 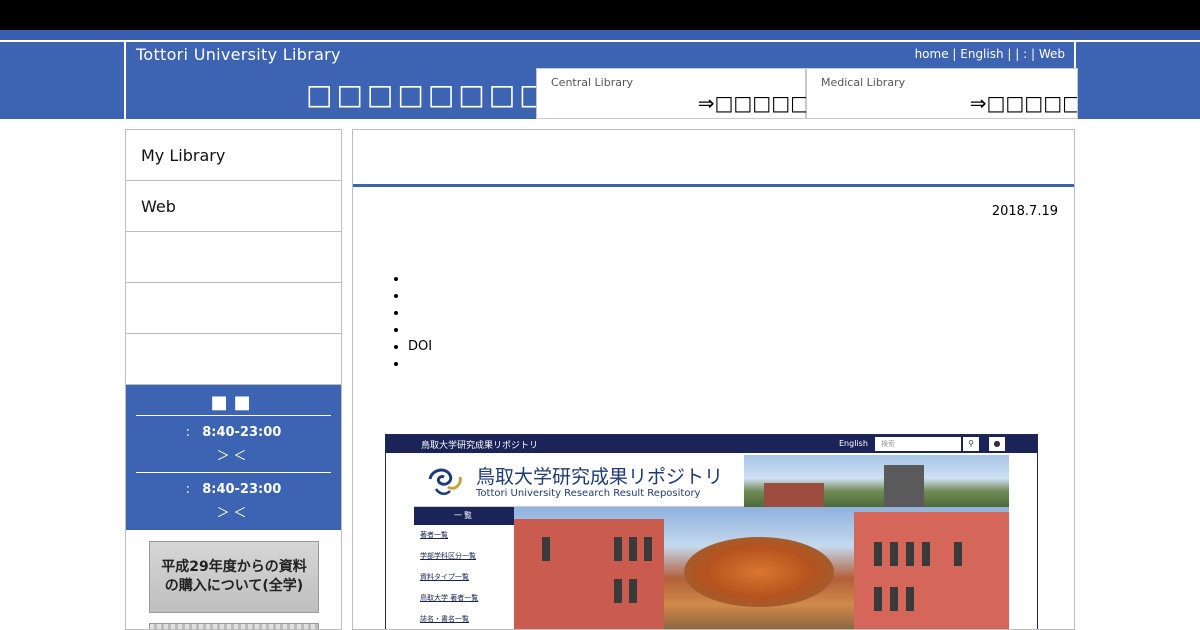 What do you see at coordinates (233, 155) in the screenshot?
I see `sidebar-item-my-library: My Library` at bounding box center [233, 155].